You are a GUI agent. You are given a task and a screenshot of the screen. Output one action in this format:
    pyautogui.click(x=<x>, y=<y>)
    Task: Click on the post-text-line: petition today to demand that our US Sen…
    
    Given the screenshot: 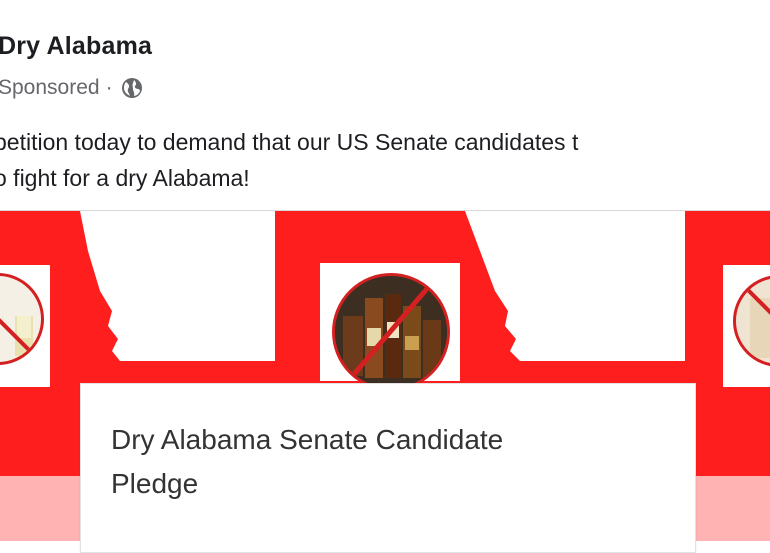 What is the action you would take?
    pyautogui.click(x=289, y=142)
    